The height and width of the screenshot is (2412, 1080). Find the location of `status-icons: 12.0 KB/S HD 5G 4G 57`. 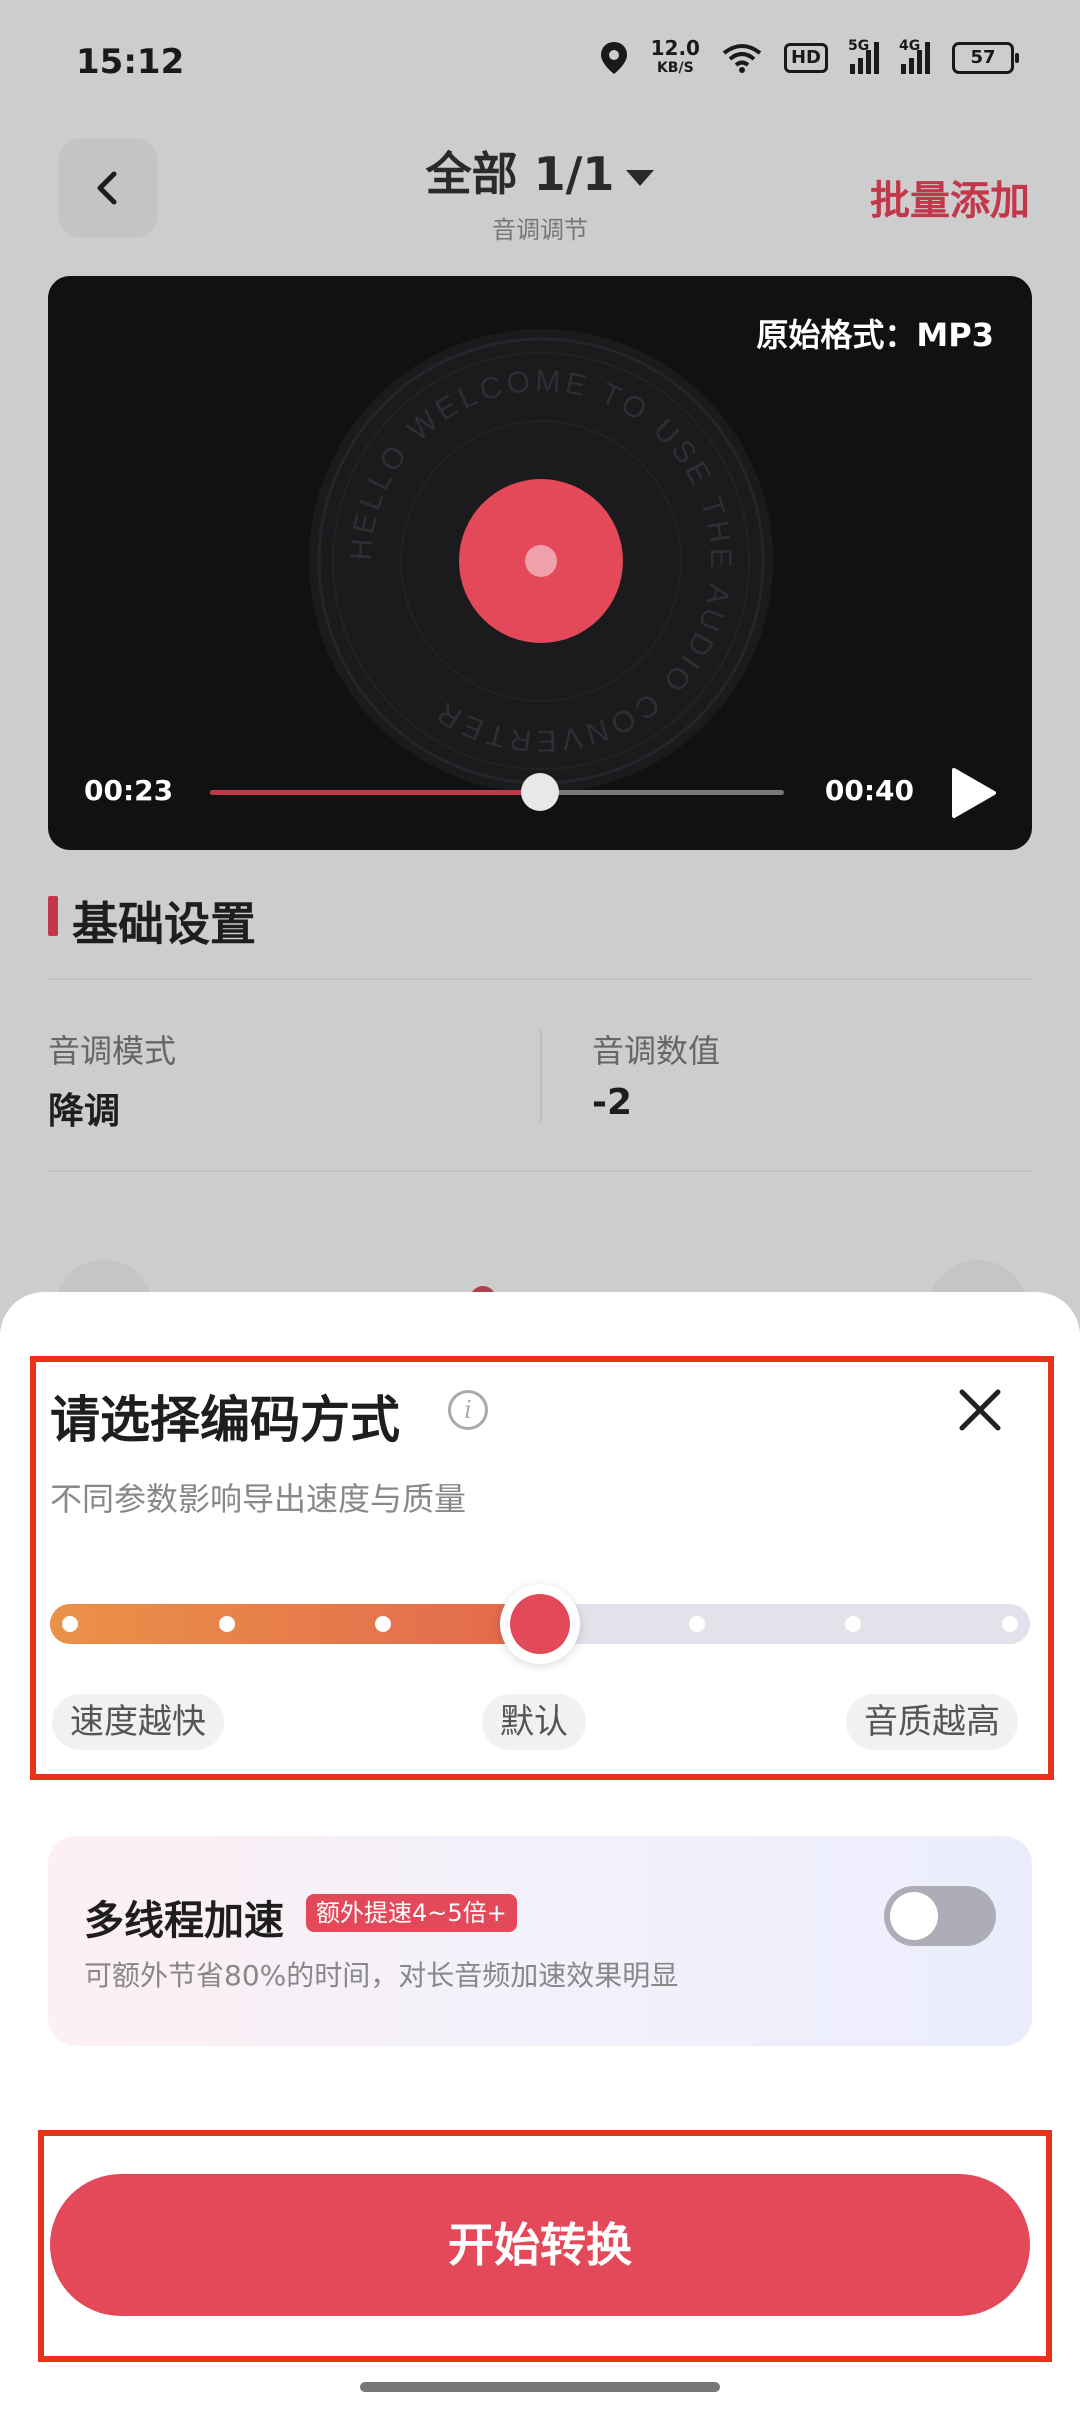

status-icons: 12.0 KB/S HD 5G 4G 57 is located at coordinates (809, 57).